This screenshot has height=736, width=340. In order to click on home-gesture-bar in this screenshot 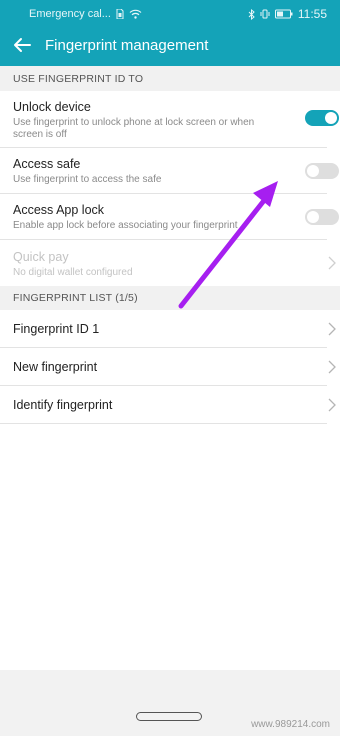, I will do `click(169, 716)`.